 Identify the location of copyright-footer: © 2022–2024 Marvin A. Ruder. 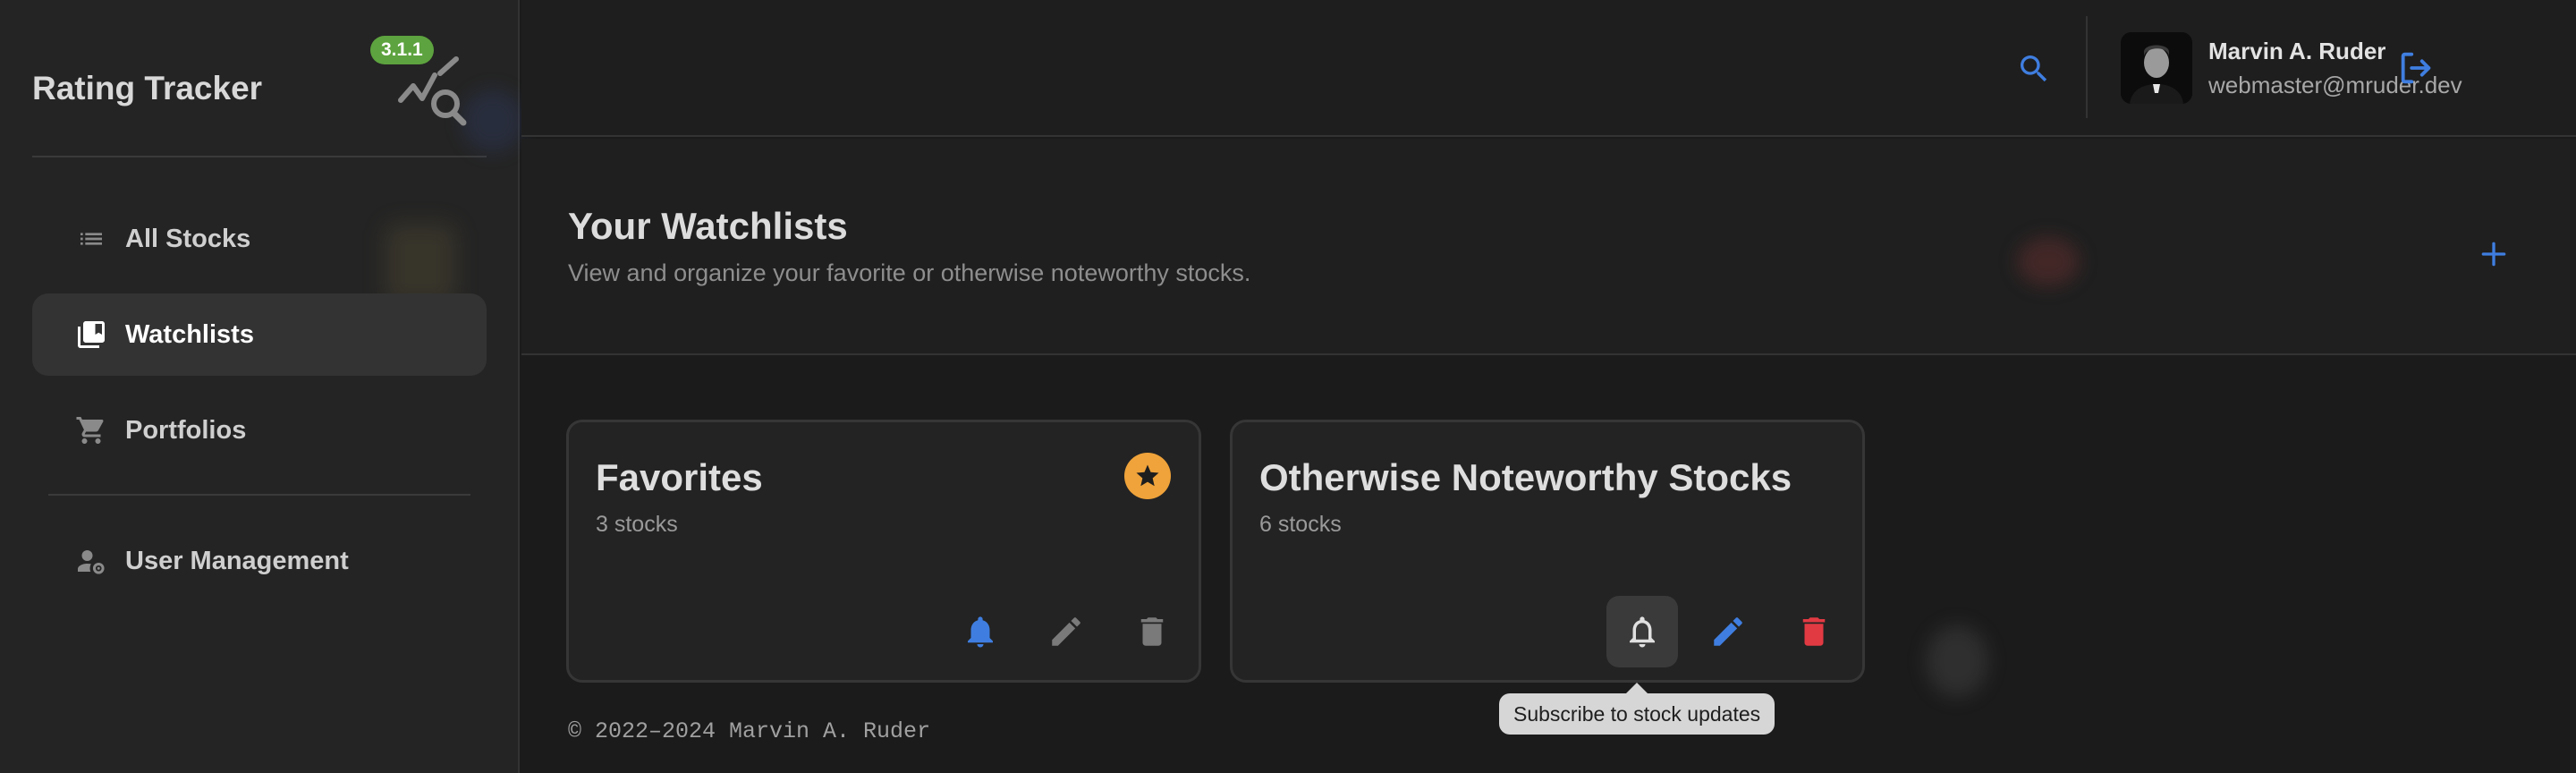
(749, 731).